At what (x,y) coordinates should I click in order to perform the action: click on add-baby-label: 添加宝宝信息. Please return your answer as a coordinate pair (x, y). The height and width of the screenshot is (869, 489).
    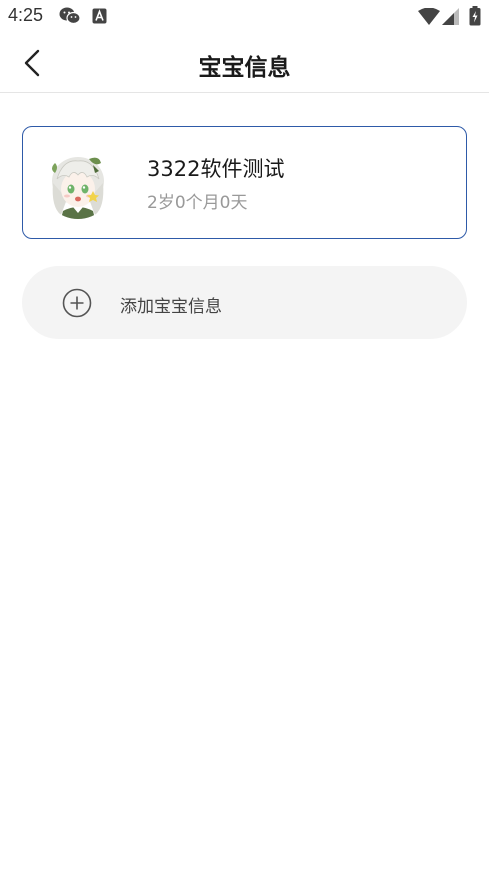
    Looking at the image, I should click on (171, 307).